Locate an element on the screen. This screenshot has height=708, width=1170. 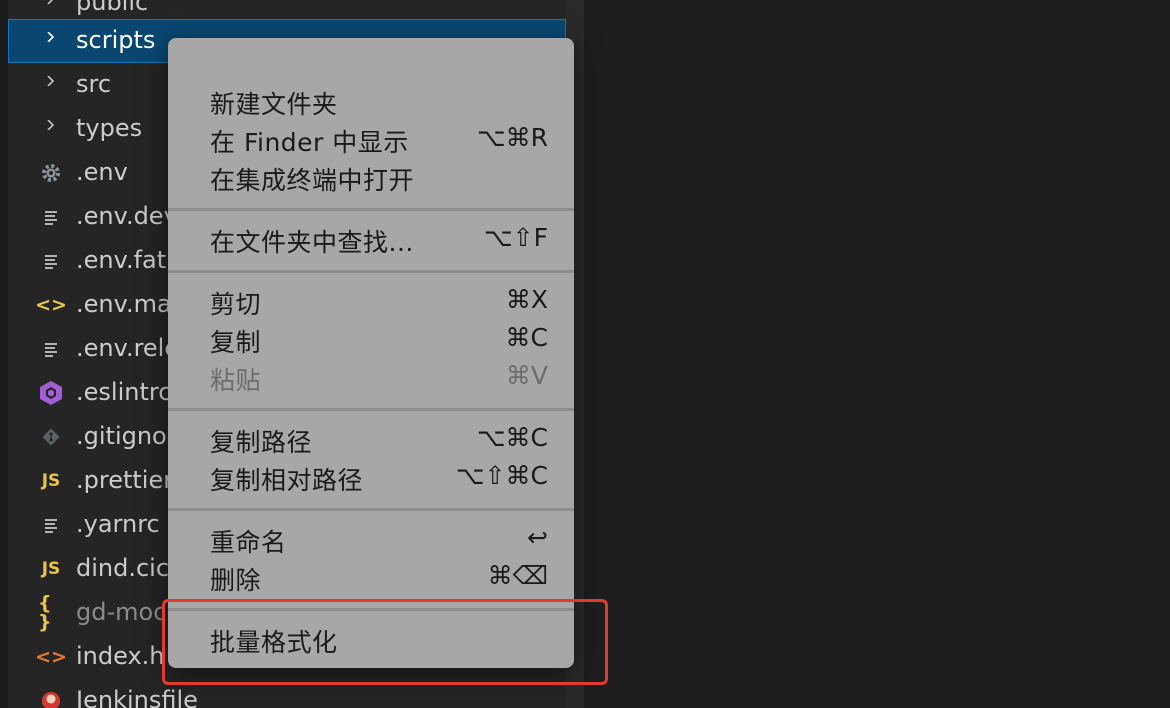
menu-item-label: 复制 is located at coordinates (236, 342).